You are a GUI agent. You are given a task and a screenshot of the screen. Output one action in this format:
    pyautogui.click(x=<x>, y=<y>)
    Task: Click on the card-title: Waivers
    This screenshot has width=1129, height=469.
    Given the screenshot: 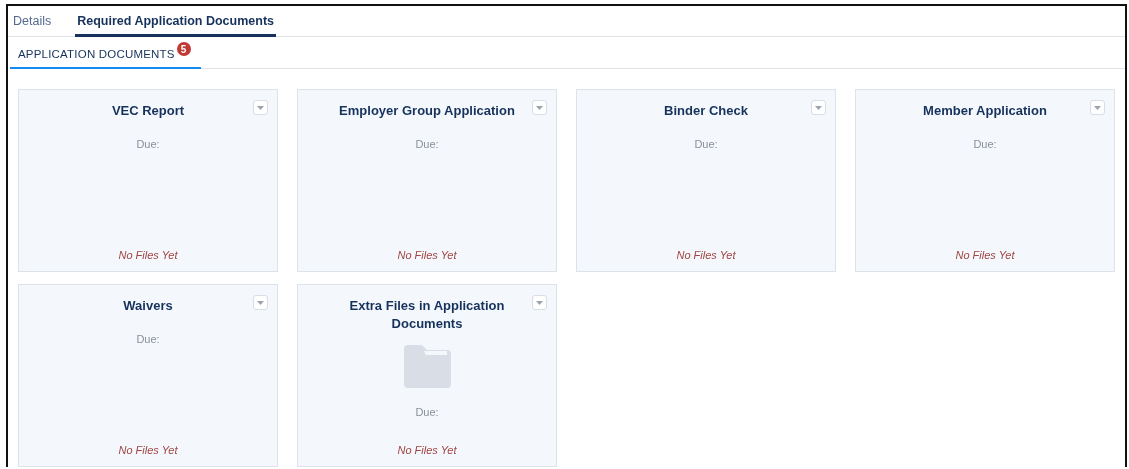 What is the action you would take?
    pyautogui.click(x=148, y=306)
    